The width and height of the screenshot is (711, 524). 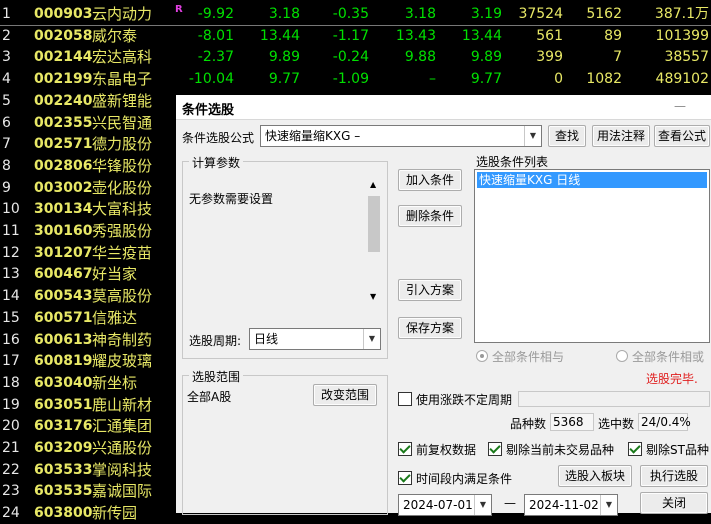 I want to click on exclude-st-checkbox, so click(x=635, y=449).